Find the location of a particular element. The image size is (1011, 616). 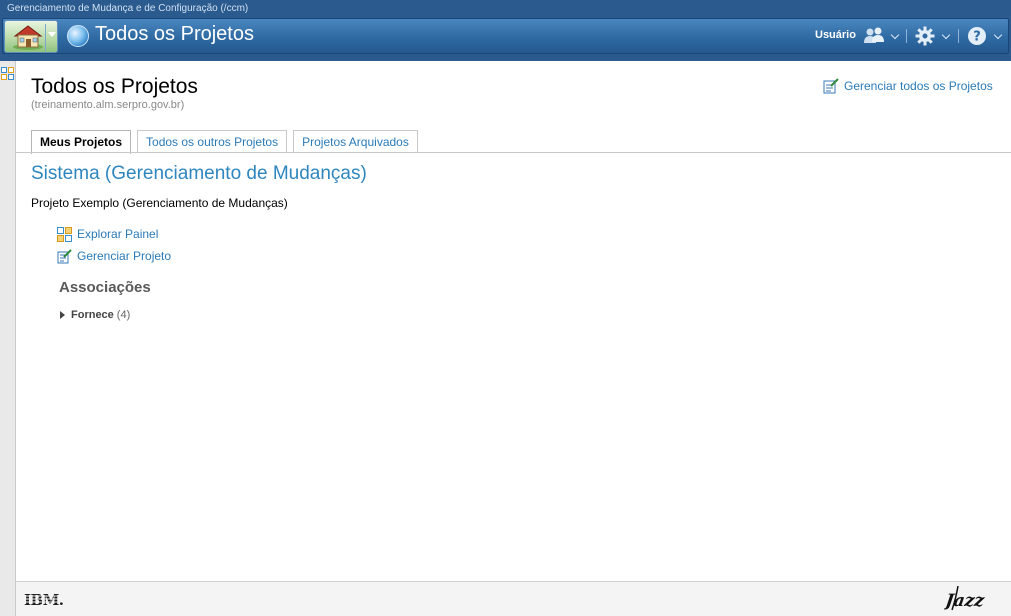

home-divider is located at coordinates (45, 37).